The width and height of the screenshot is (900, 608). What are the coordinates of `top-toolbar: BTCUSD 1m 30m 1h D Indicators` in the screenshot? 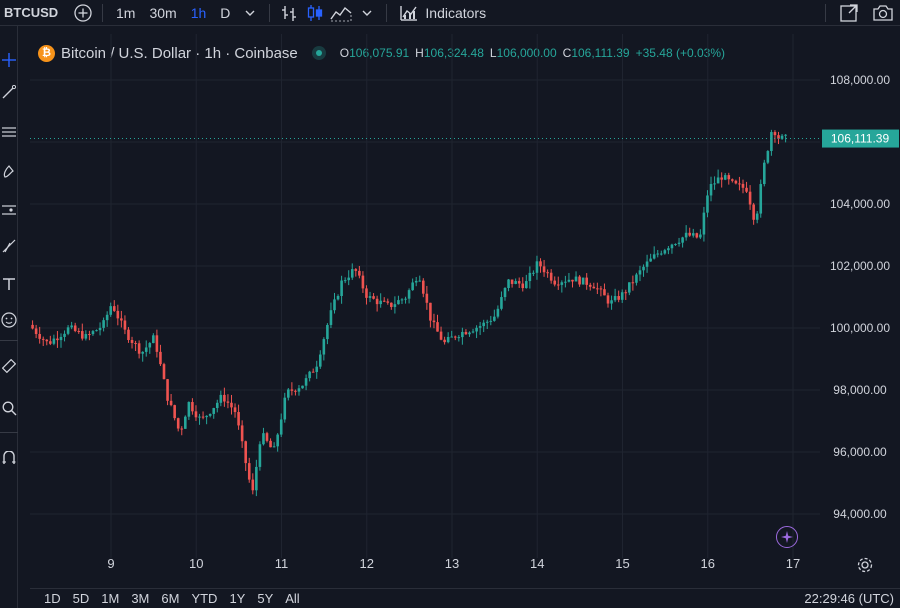 It's located at (450, 13).